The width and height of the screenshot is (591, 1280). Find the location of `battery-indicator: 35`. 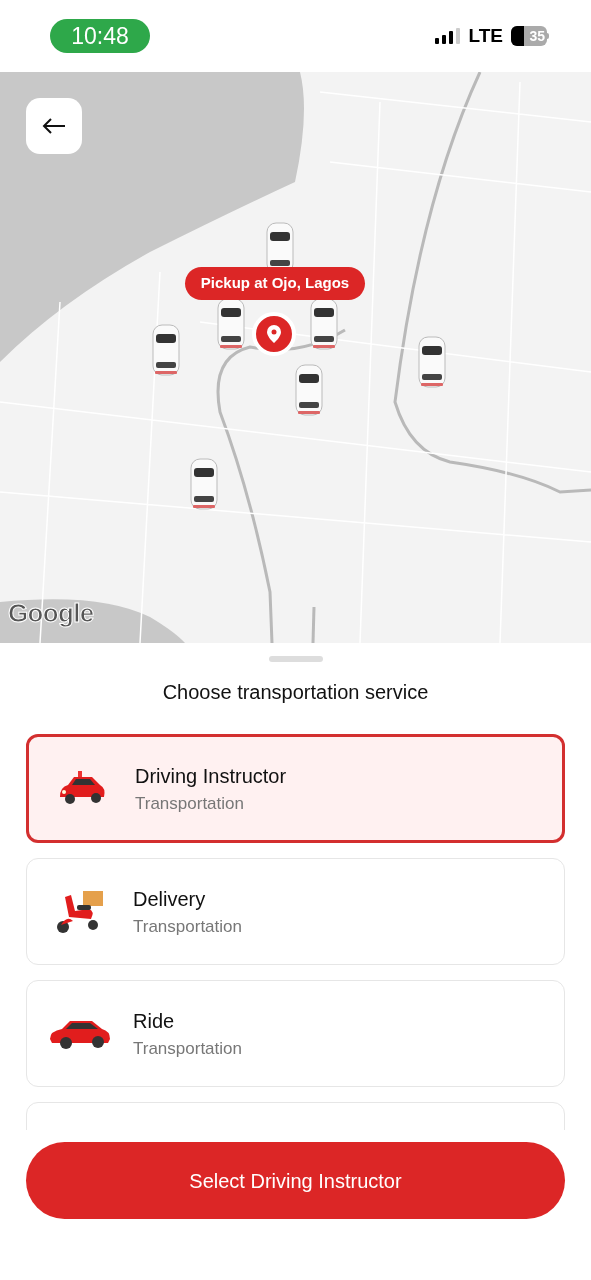

battery-indicator: 35 is located at coordinates (529, 36).